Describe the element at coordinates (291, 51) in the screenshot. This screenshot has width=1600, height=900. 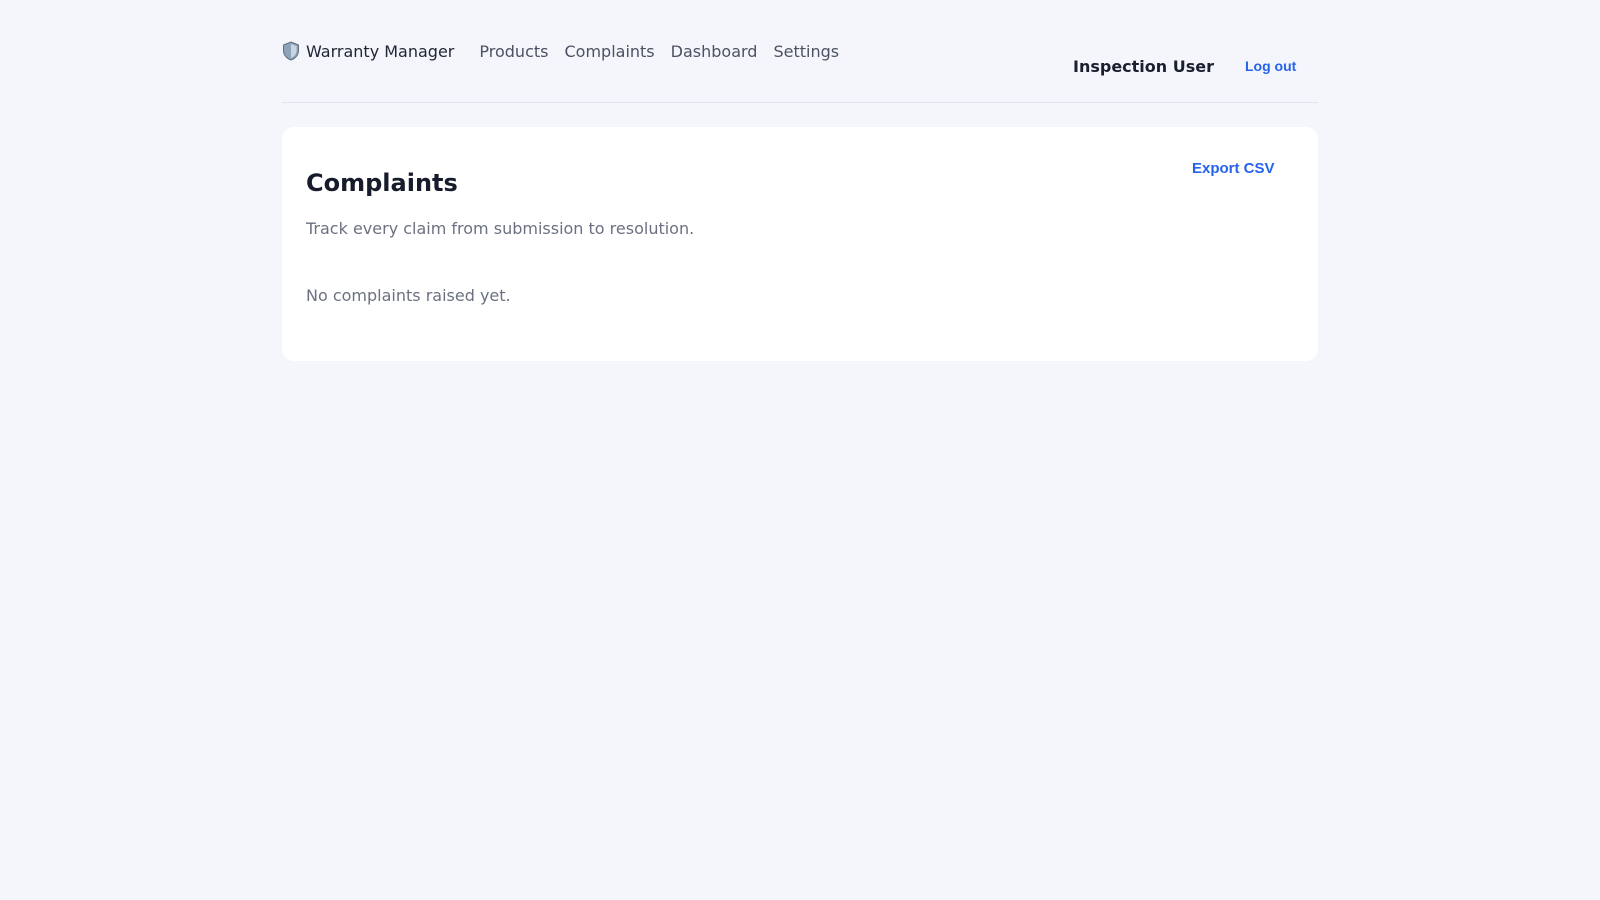
I see `shield-icon` at that location.